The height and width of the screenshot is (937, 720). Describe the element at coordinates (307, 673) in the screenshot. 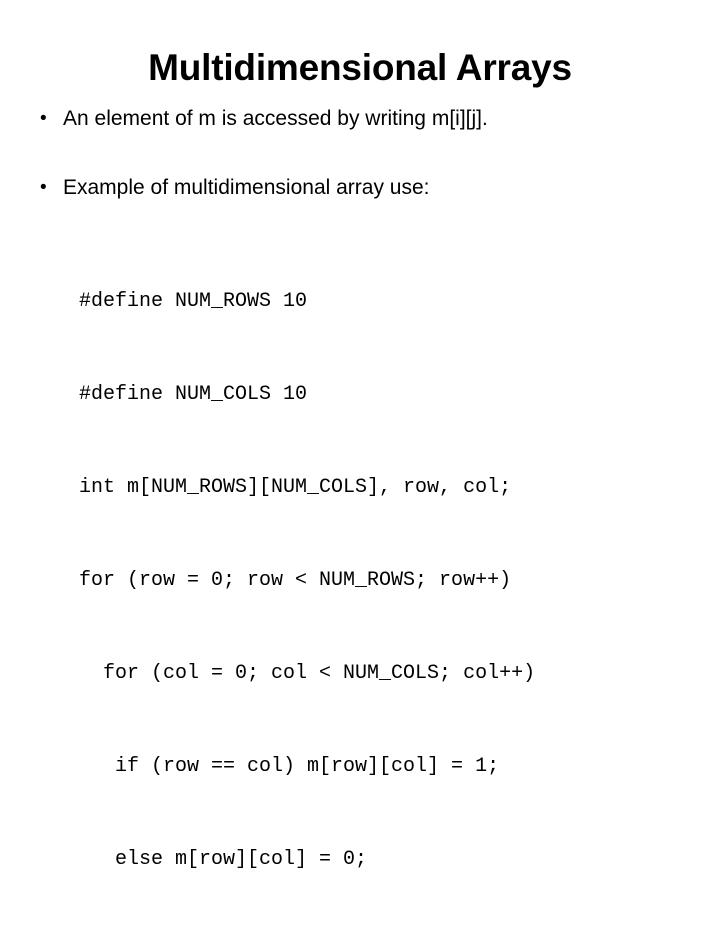

I see `code-line: for (col = 0; col < NUM_COLS; col++)` at that location.